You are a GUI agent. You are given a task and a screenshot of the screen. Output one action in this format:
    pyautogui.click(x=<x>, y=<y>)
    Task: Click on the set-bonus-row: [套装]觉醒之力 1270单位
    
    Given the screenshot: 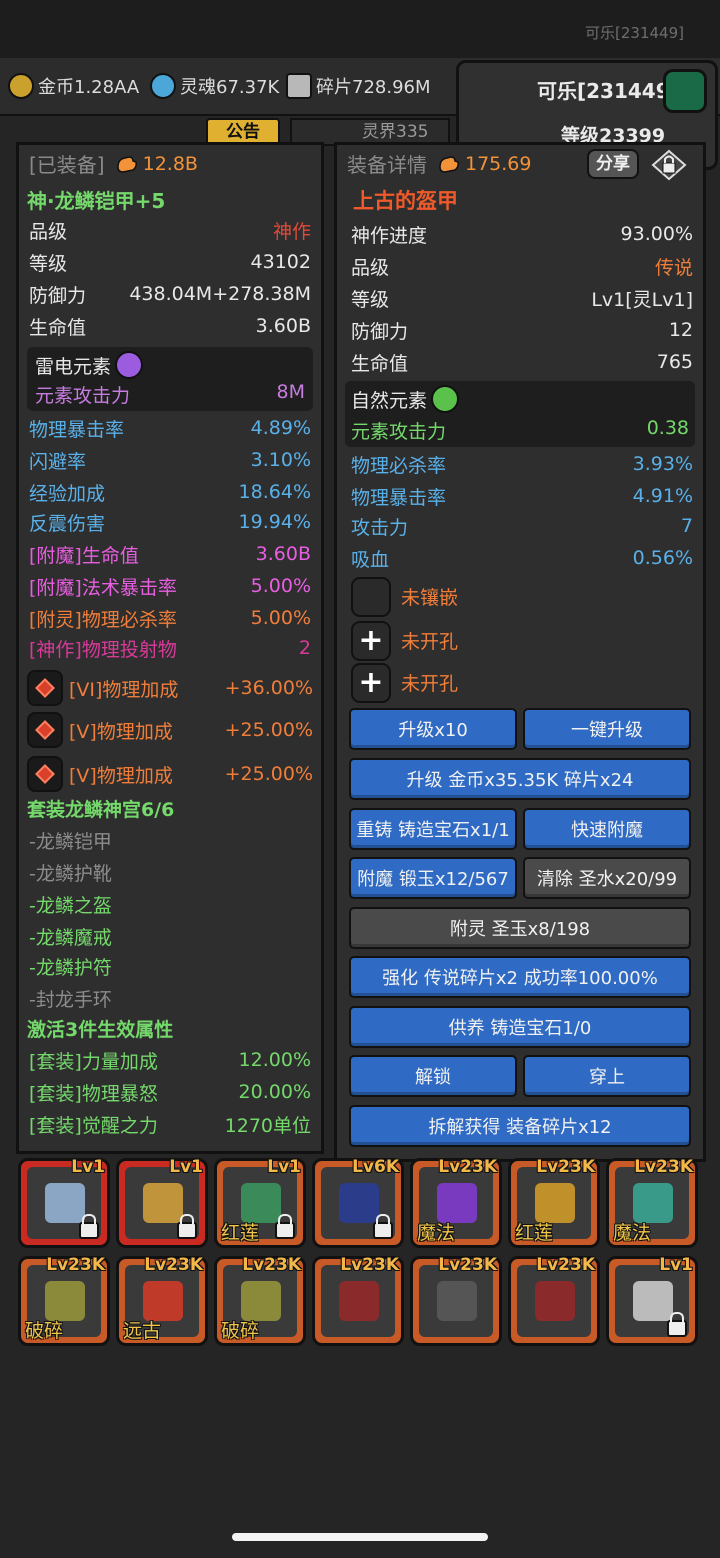 What is the action you would take?
    pyautogui.click(x=170, y=1124)
    